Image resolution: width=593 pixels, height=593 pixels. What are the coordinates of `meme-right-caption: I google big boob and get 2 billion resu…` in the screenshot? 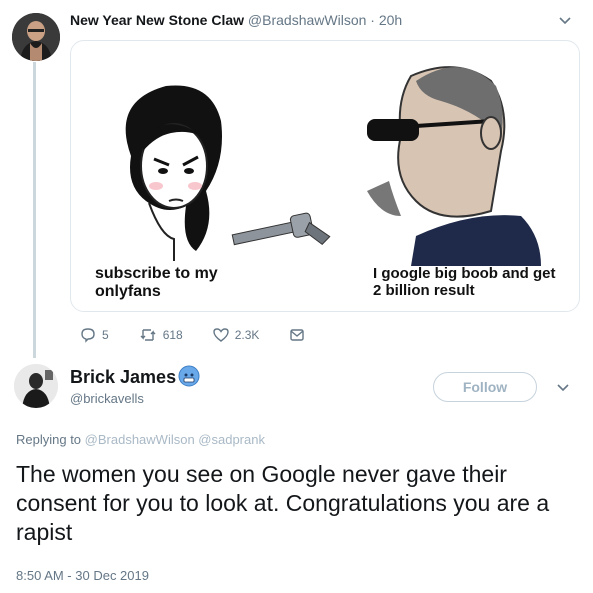 It's located at (464, 282).